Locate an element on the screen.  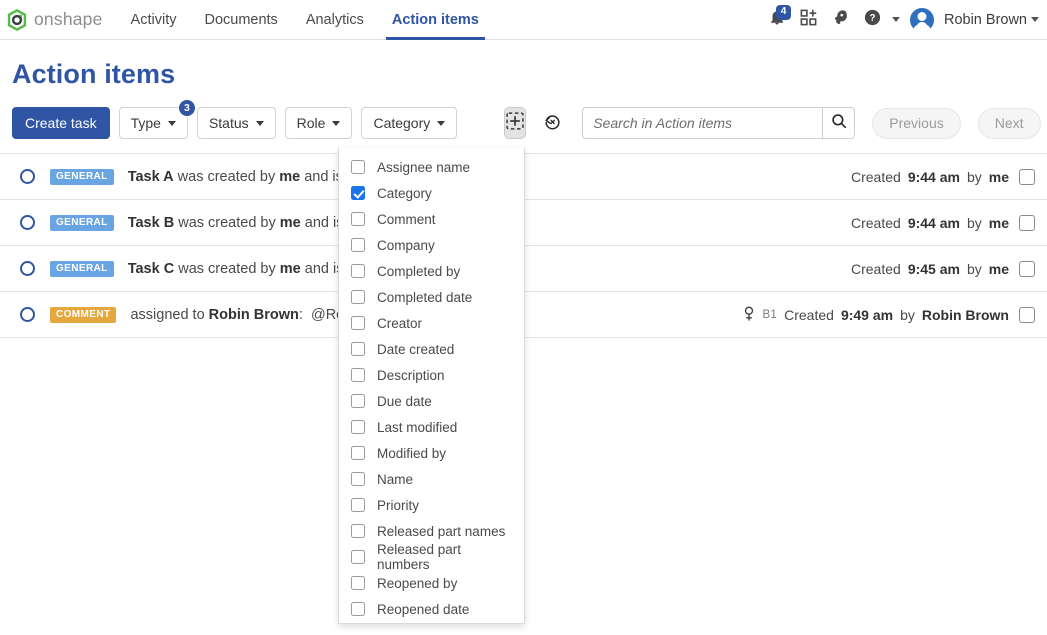
checkbox-checked-icon is located at coordinates (358, 193).